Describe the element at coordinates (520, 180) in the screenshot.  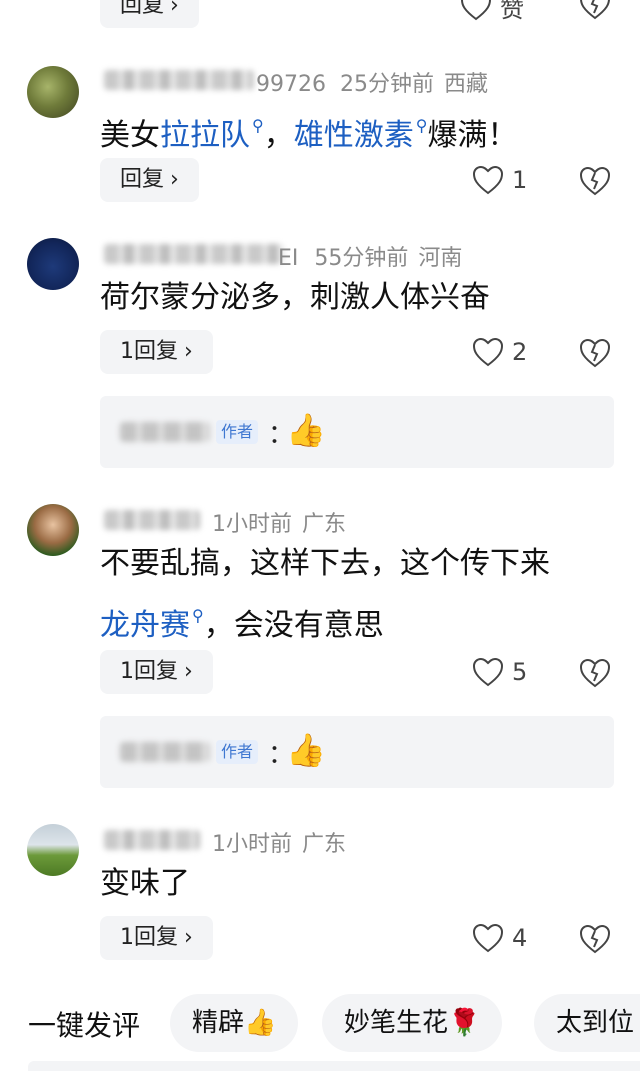
I see `like-count: 1` at that location.